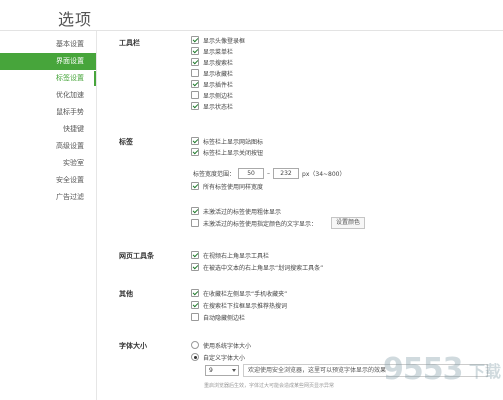 The height and width of the screenshot is (400, 503). Describe the element at coordinates (236, 256) in the screenshot. I see `option-label: 在视频右上角显示工具栏` at that location.